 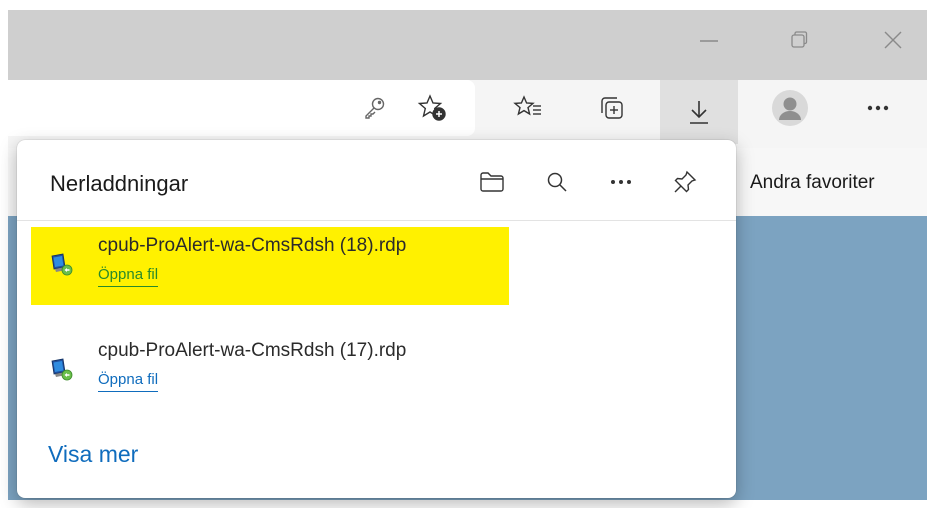 I want to click on downloads-button, so click(x=699, y=112).